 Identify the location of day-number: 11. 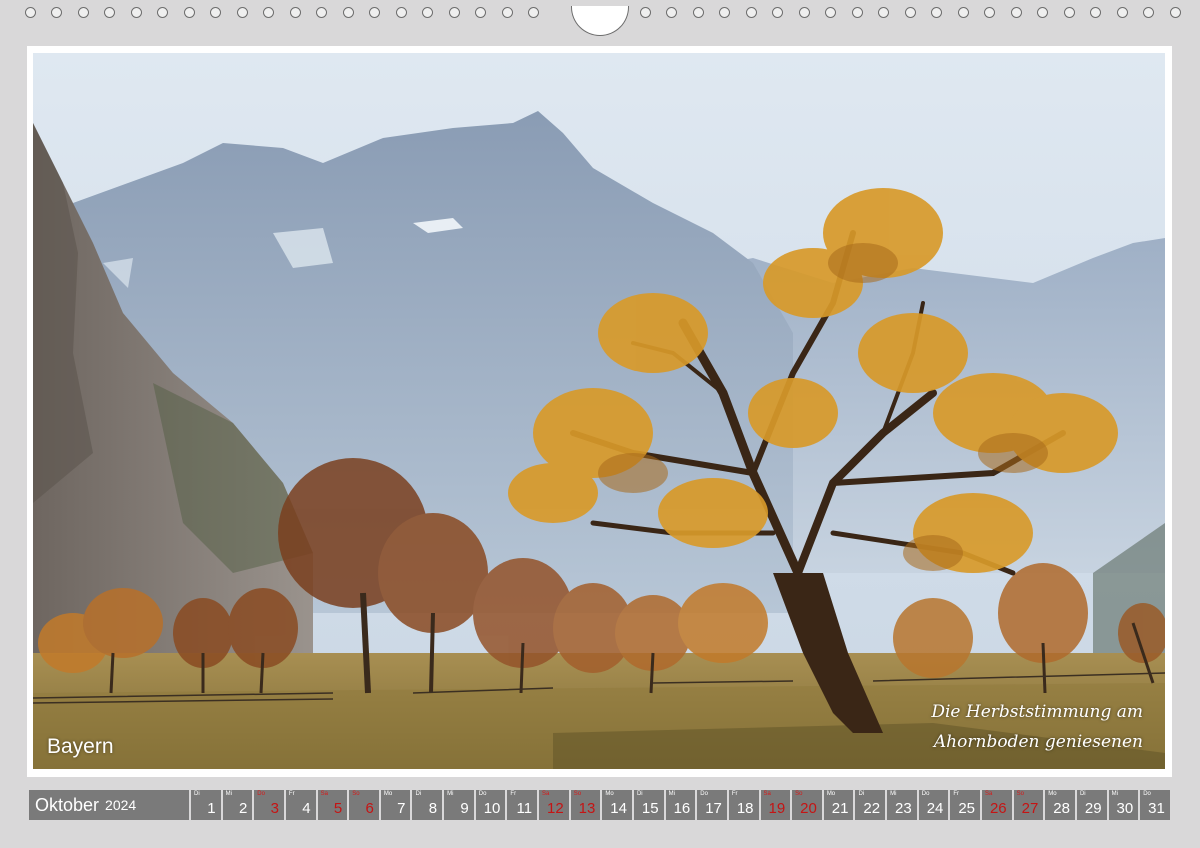
(524, 808).